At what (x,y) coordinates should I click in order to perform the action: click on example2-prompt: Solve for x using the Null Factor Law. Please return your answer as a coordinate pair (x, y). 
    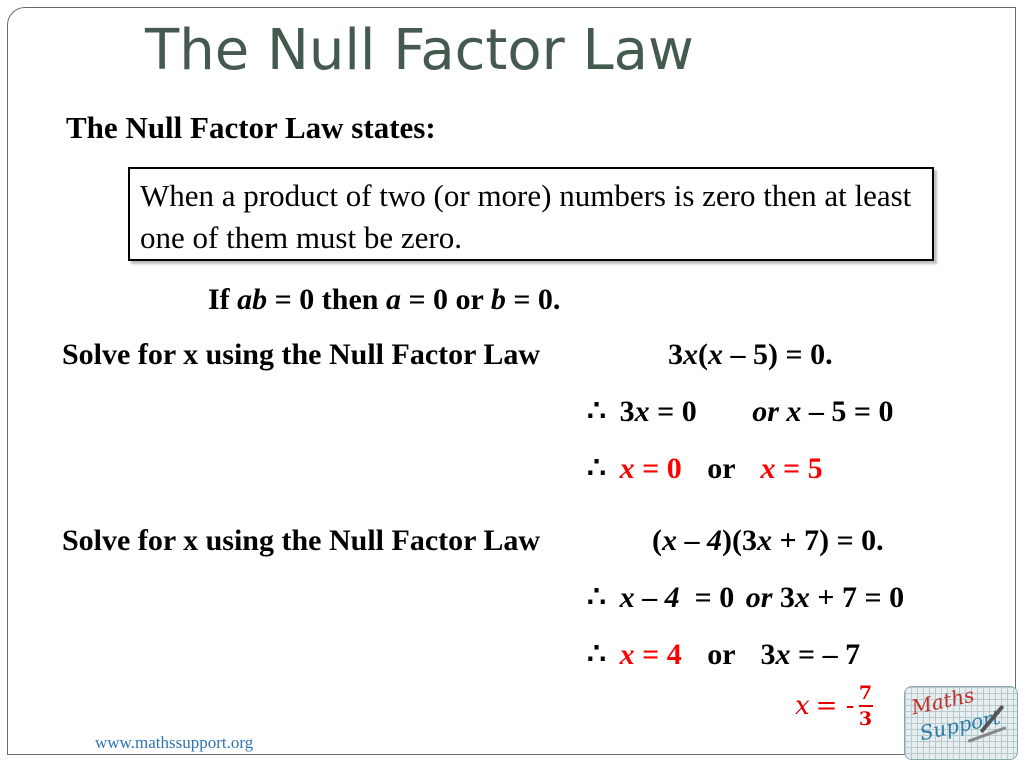
    Looking at the image, I should click on (301, 540).